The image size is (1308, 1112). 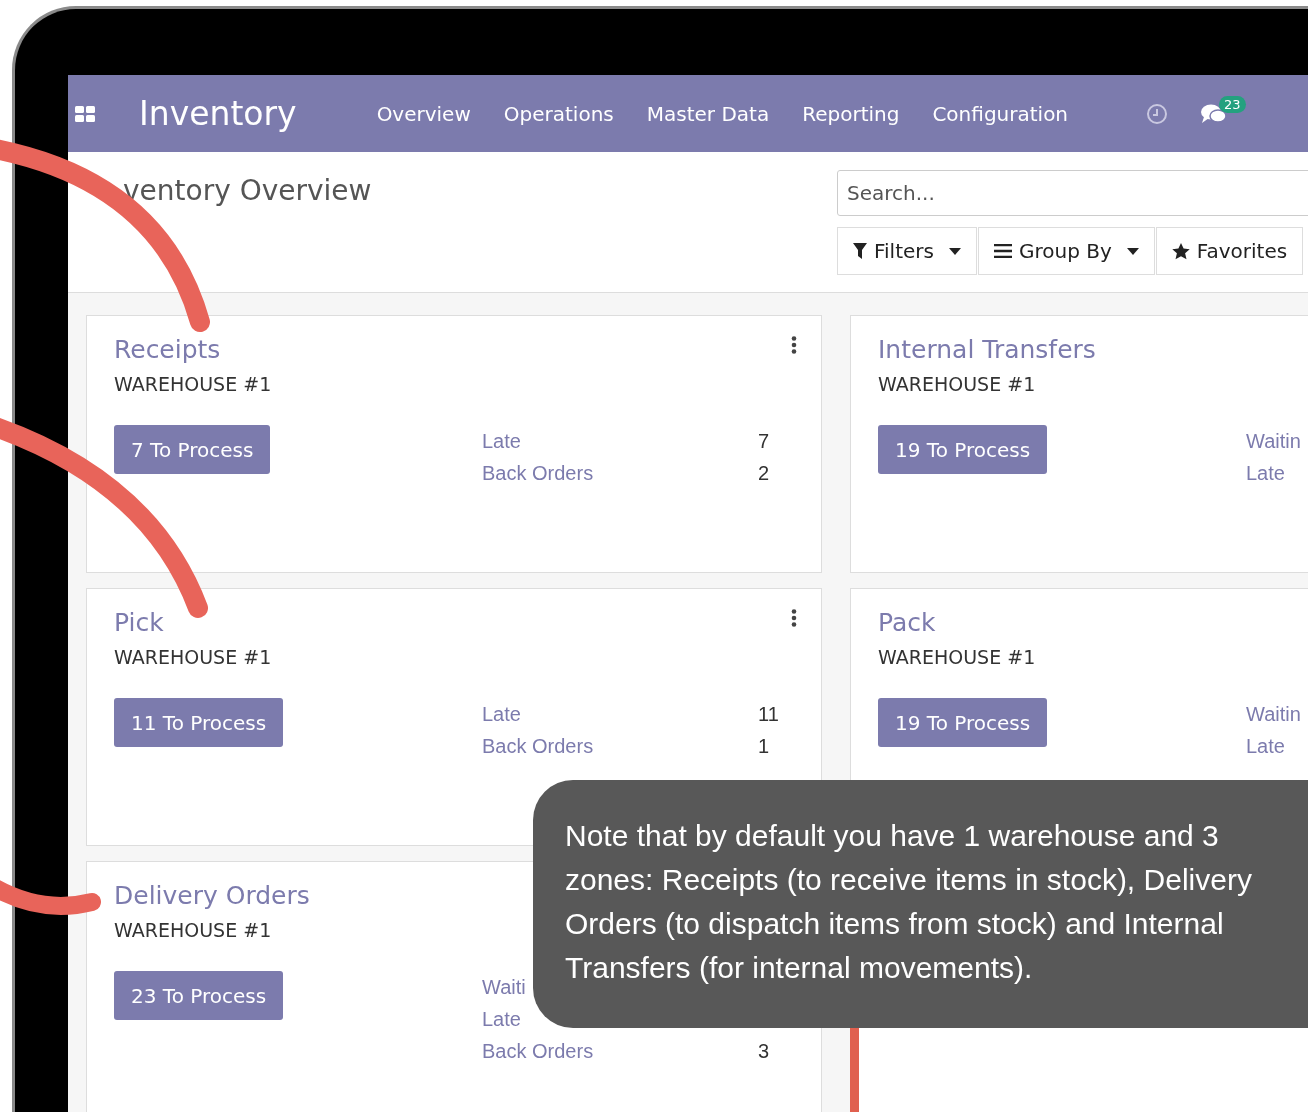 What do you see at coordinates (139, 623) in the screenshot?
I see `card-title: Pick` at bounding box center [139, 623].